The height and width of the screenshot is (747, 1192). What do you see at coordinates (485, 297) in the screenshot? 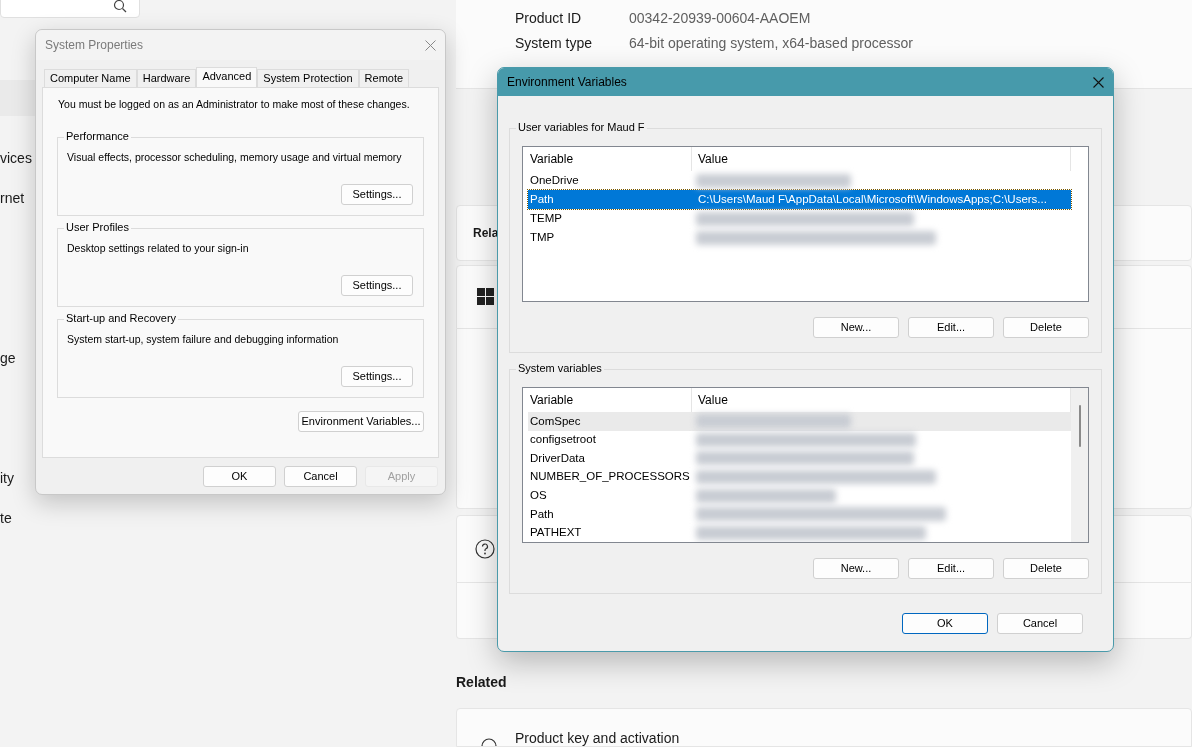
I see `windows-logo-icon` at bounding box center [485, 297].